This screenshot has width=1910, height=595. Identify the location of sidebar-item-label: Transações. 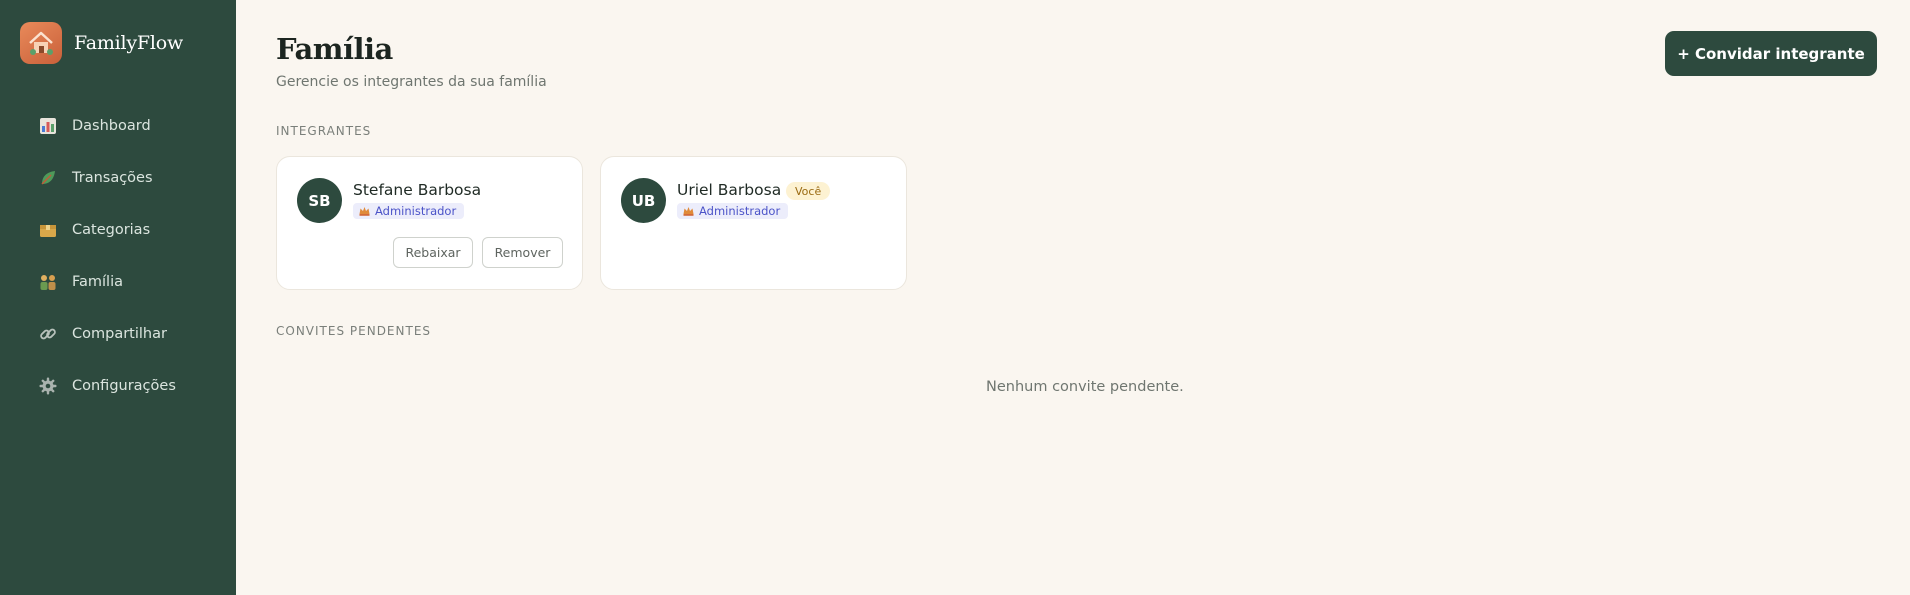
(112, 178).